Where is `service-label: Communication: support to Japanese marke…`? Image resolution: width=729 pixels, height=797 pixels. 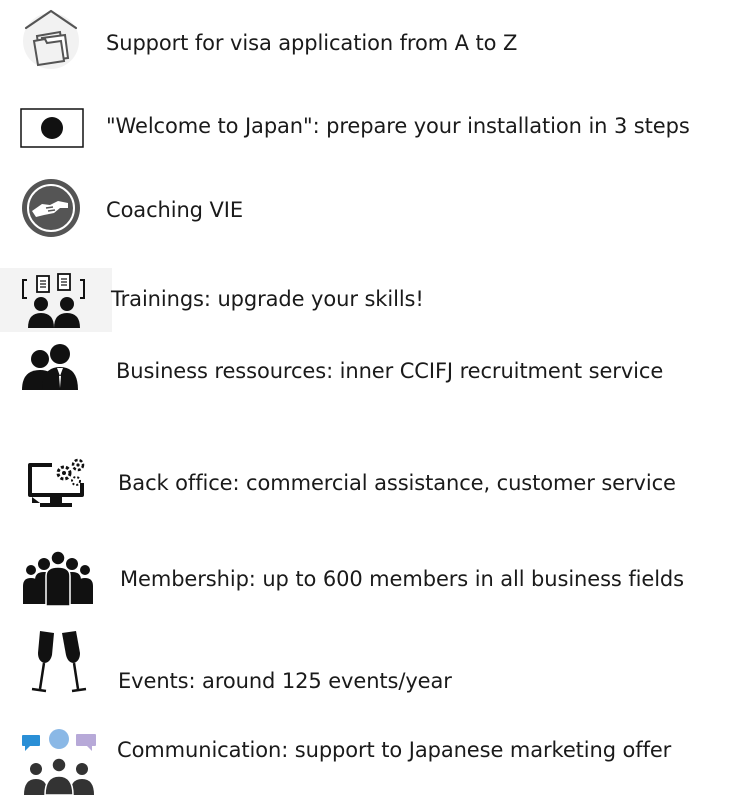 service-label: Communication: support to Japanese marke… is located at coordinates (394, 750).